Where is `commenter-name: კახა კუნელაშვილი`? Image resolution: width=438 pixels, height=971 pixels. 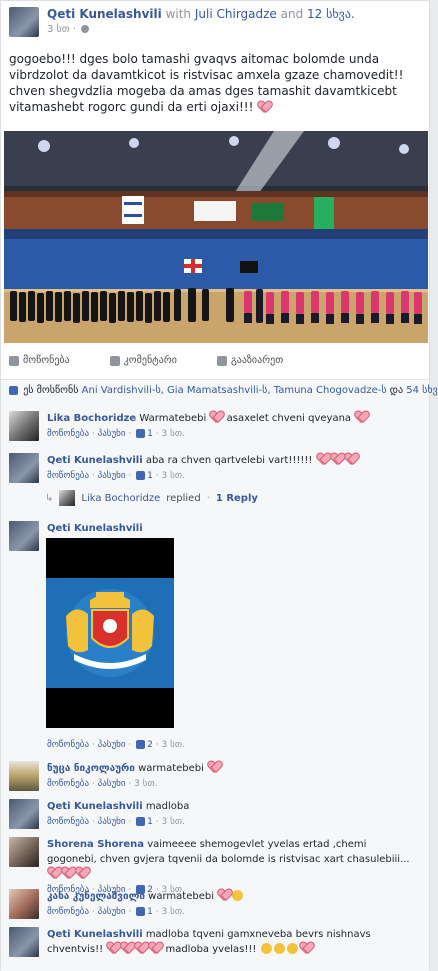
commenter-name: კახა კუნელაშვილი is located at coordinates (96, 896).